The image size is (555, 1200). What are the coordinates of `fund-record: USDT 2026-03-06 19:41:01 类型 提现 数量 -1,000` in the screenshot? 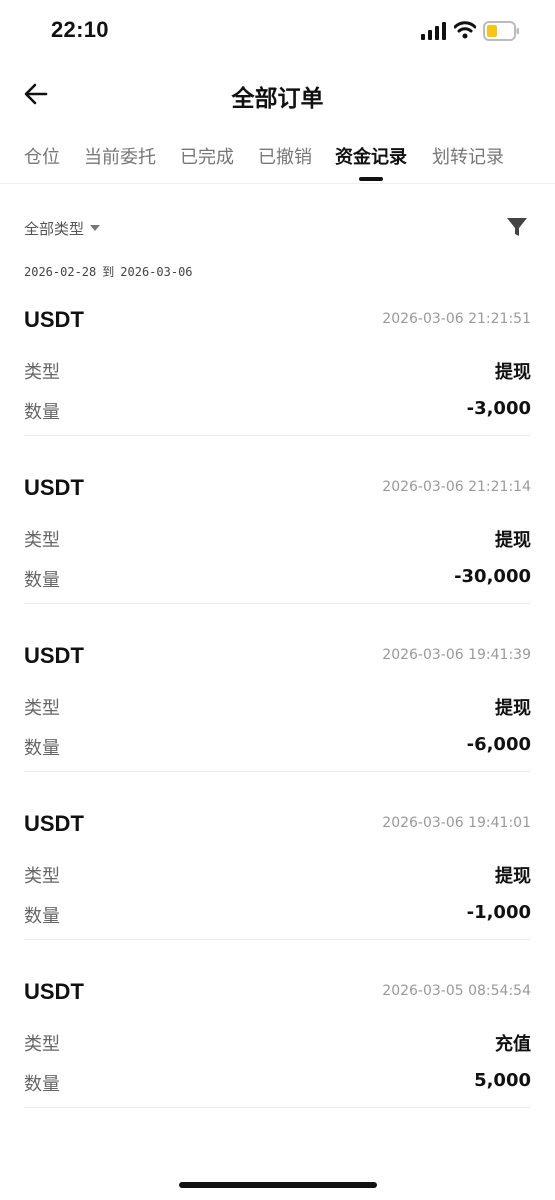 It's located at (277, 895).